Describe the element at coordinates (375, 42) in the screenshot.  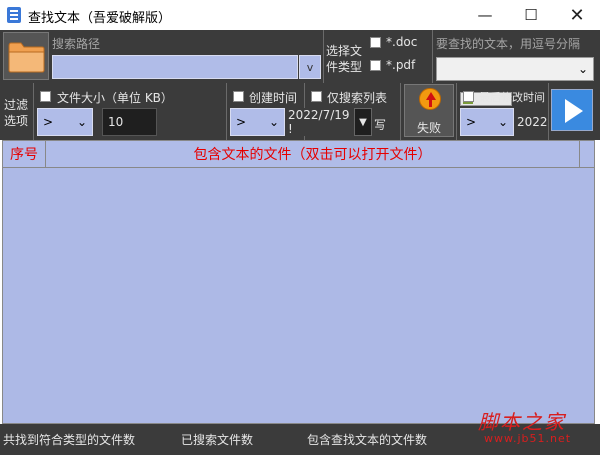
I see `doc-checkbox` at that location.